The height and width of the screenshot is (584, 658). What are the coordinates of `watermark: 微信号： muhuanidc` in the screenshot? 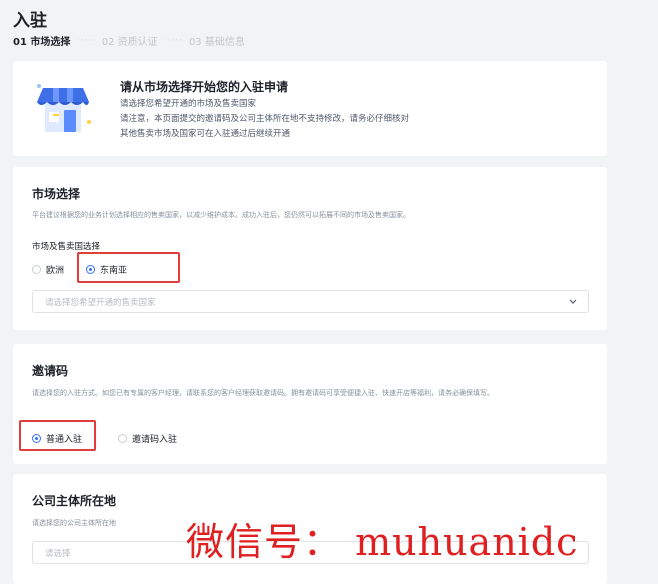 It's located at (382, 542).